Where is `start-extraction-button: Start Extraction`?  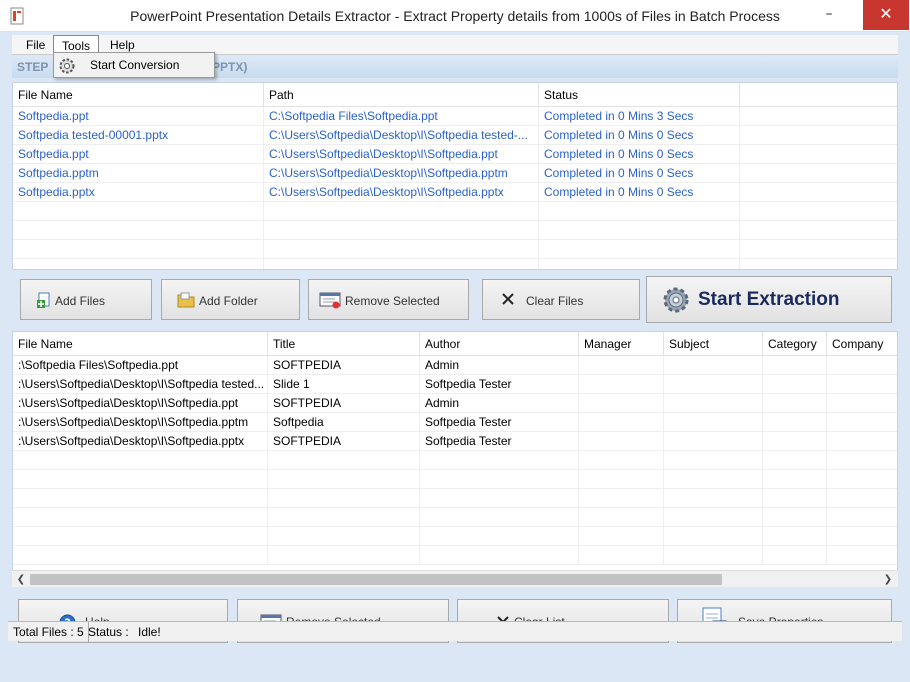 start-extraction-button: Start Extraction is located at coordinates (769, 299).